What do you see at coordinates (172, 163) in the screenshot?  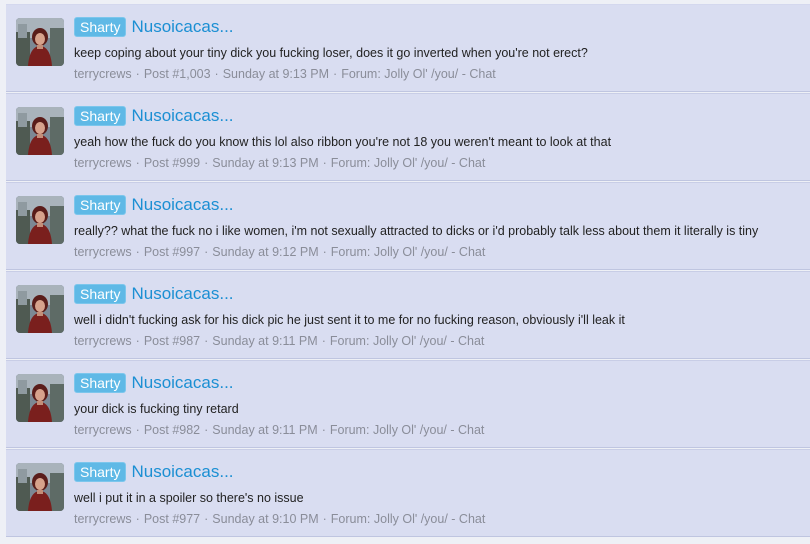 I see `post-number-link: Post #999` at bounding box center [172, 163].